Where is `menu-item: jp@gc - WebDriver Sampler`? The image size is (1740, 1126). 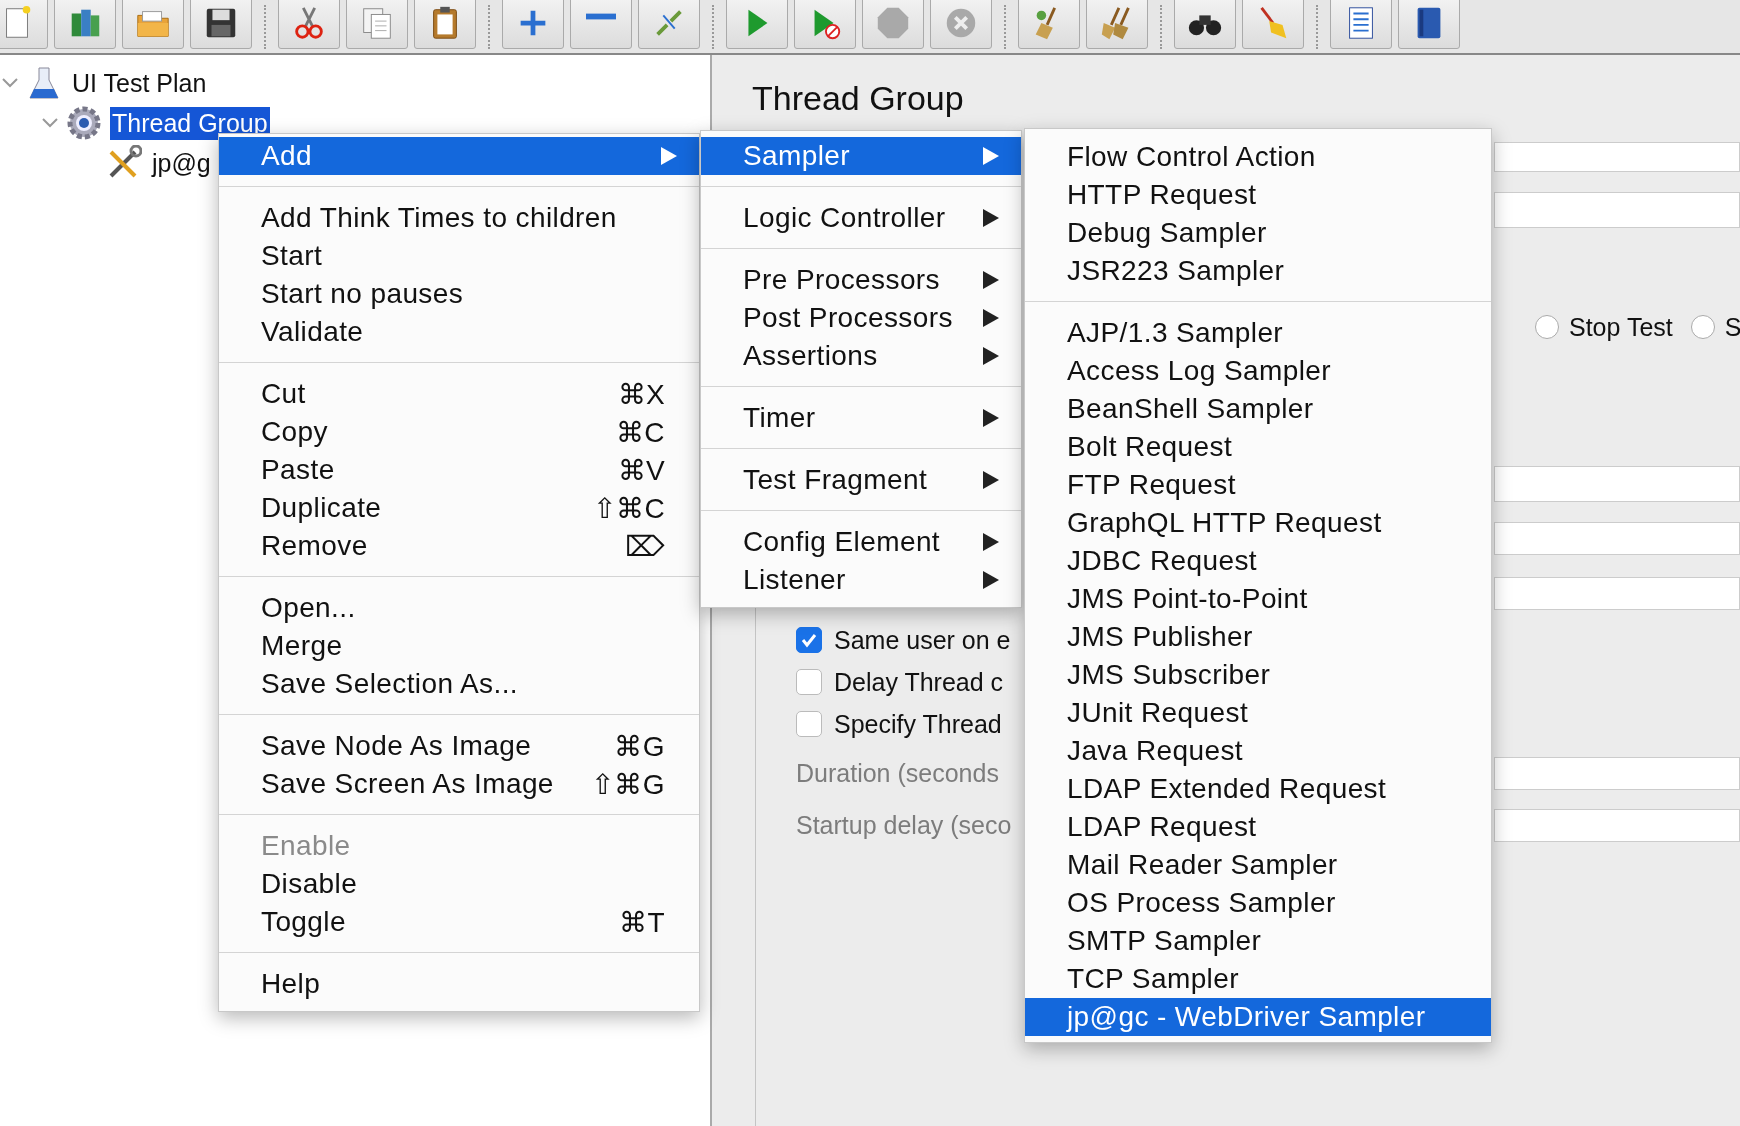 menu-item: jp@gc - WebDriver Sampler is located at coordinates (1258, 1017).